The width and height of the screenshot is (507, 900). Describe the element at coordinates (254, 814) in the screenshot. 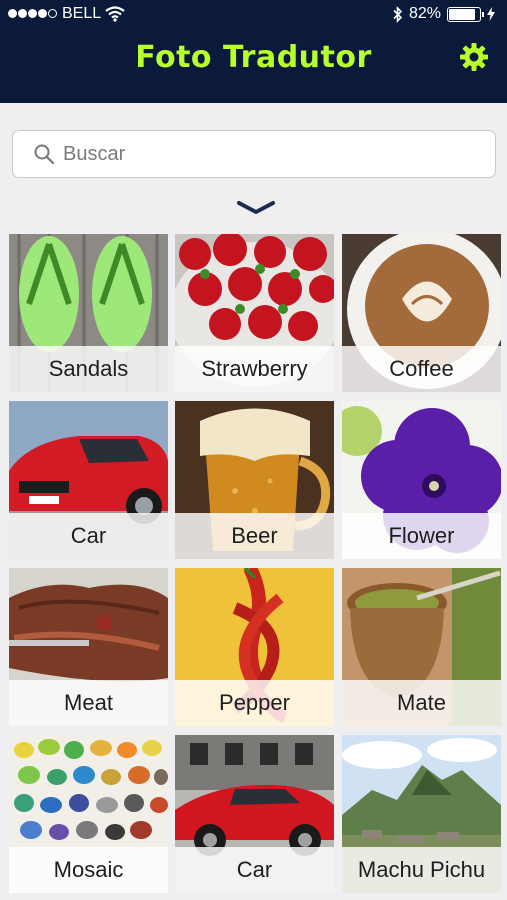

I see `category-tile-car-2: Car` at that location.